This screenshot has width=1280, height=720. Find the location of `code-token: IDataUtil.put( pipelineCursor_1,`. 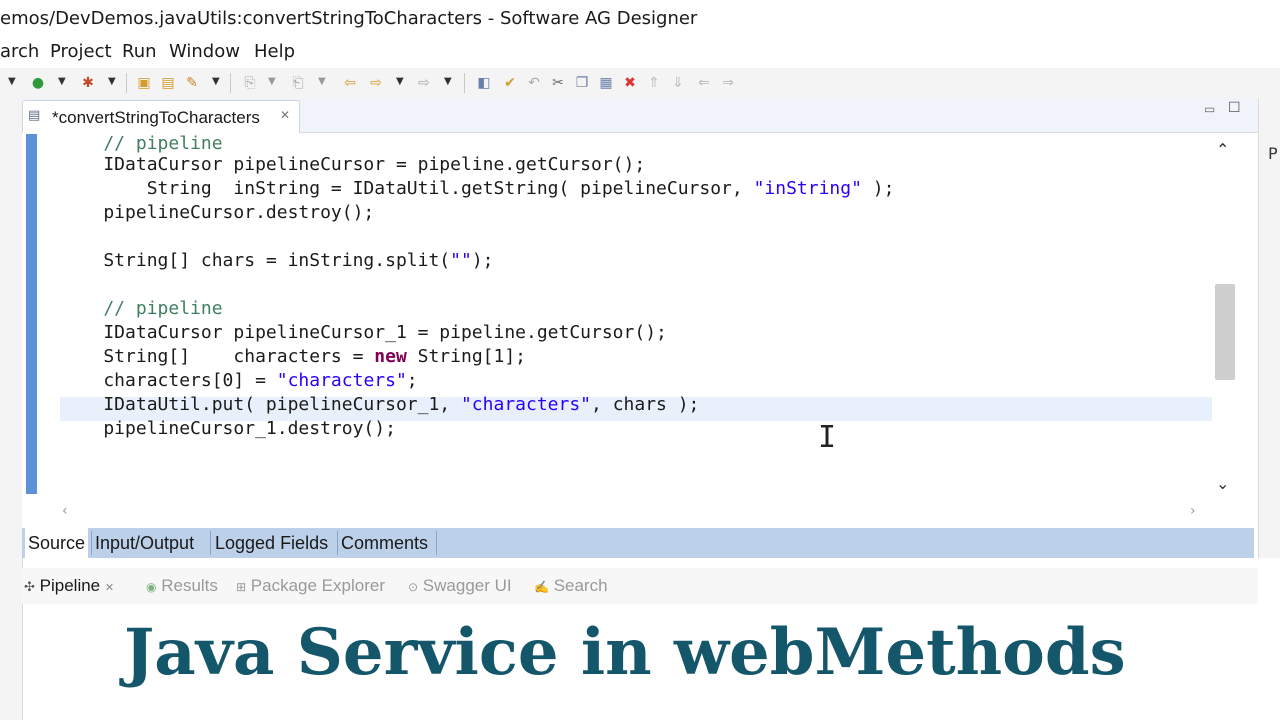

code-token: IDataUtil.put( pipelineCursor_1, is located at coordinates (260, 404).